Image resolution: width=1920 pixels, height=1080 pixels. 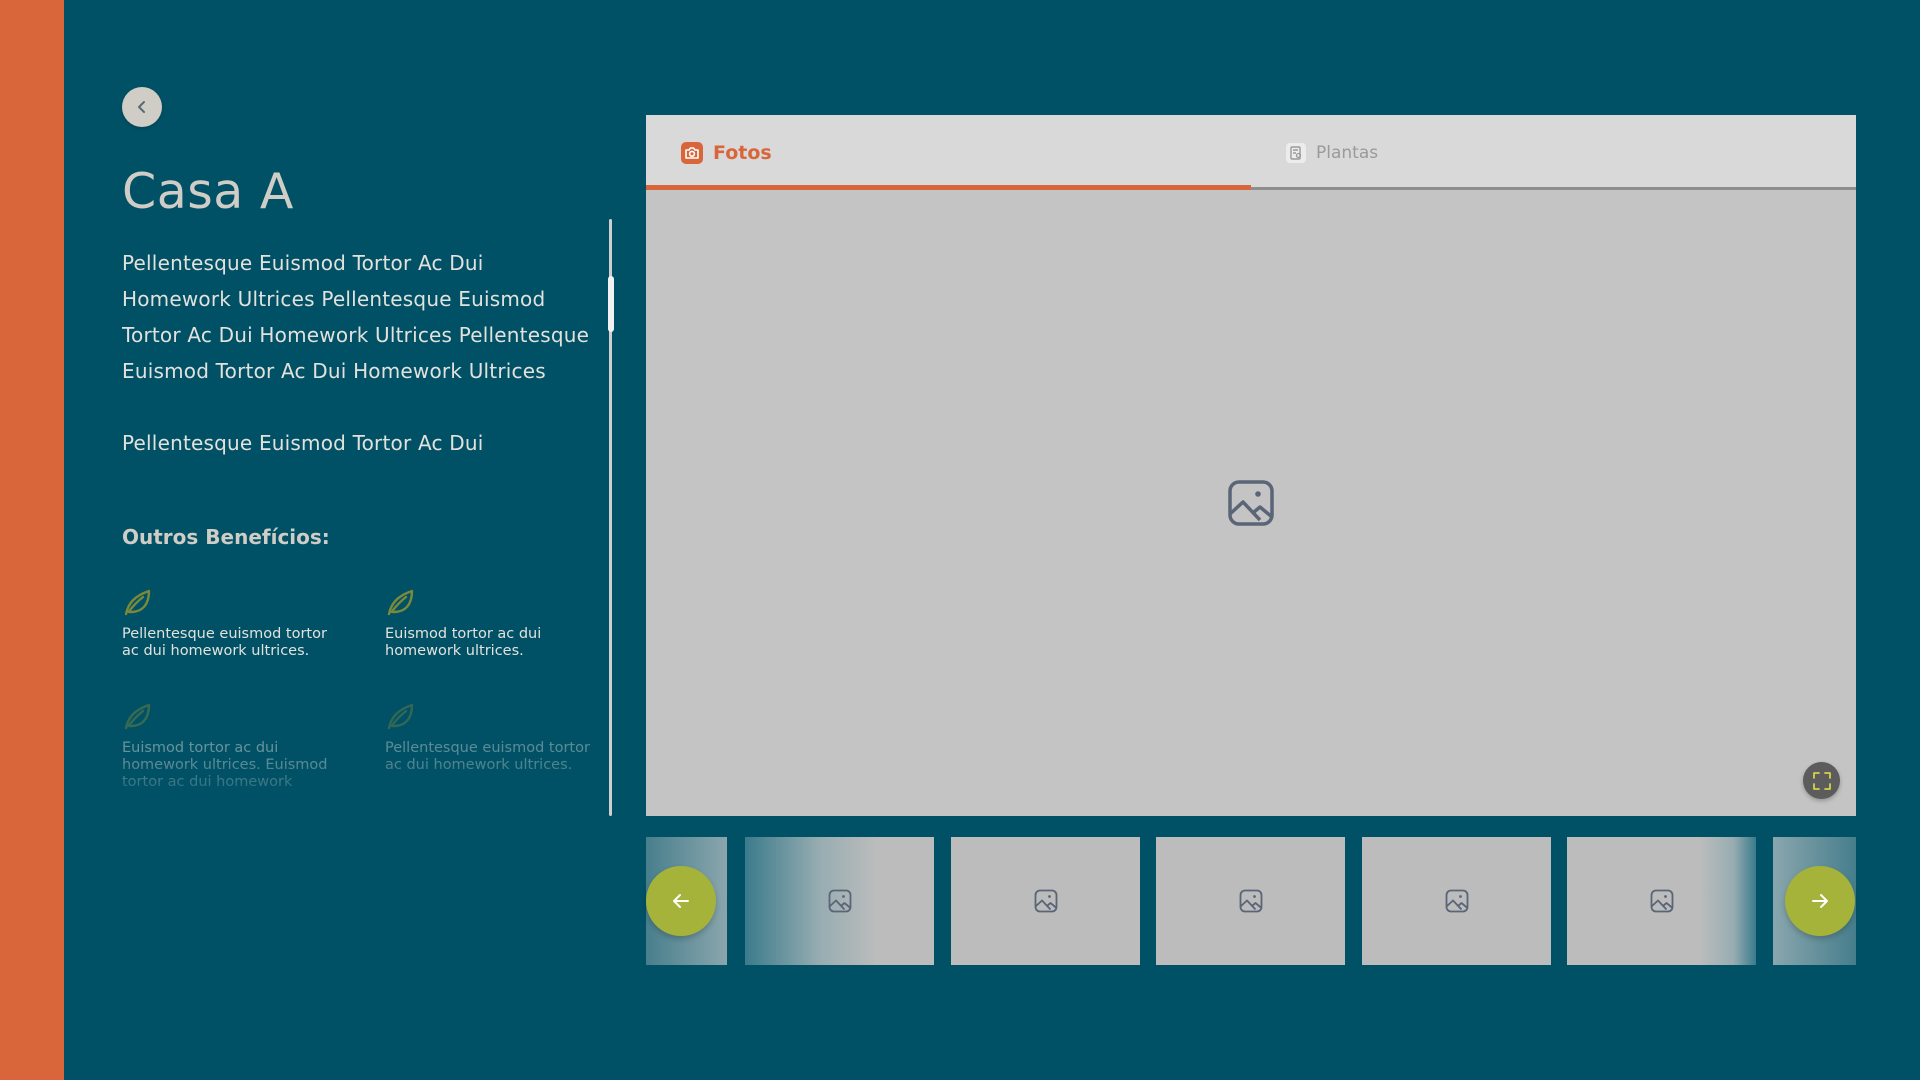 What do you see at coordinates (463, 642) in the screenshot?
I see `benefit-text: Euismod tortor ac dui homework ultrices.` at bounding box center [463, 642].